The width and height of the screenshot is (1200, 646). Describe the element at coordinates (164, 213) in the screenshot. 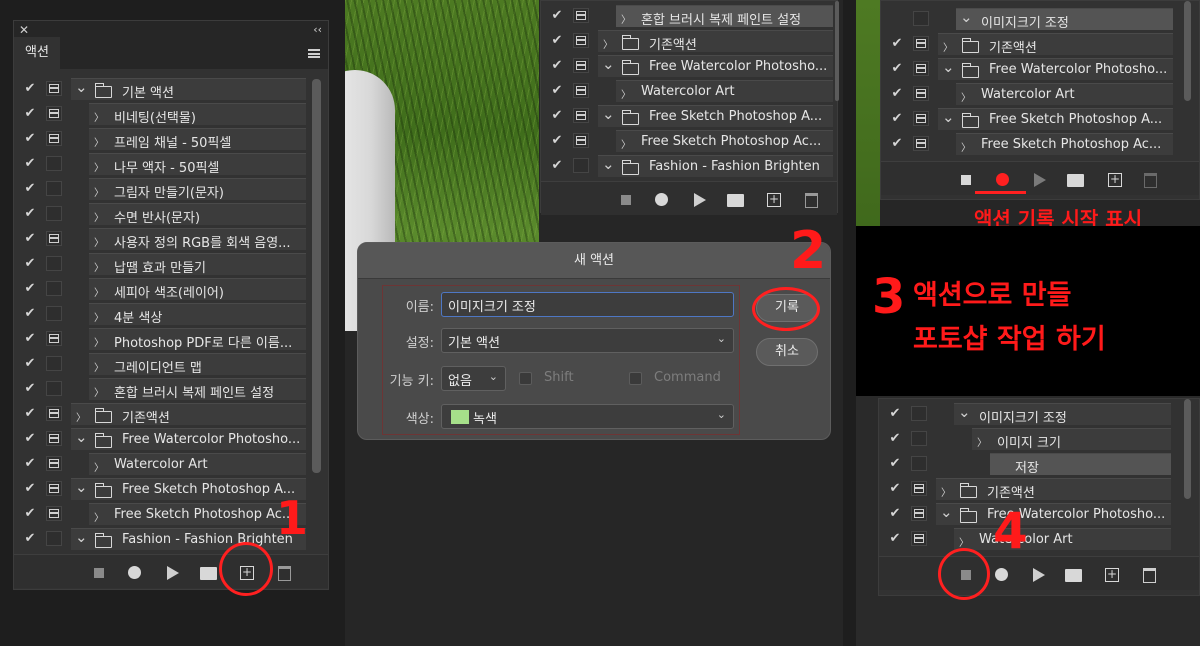

I see `action-row: ✔ 〉 수면 반사(문자)` at that location.